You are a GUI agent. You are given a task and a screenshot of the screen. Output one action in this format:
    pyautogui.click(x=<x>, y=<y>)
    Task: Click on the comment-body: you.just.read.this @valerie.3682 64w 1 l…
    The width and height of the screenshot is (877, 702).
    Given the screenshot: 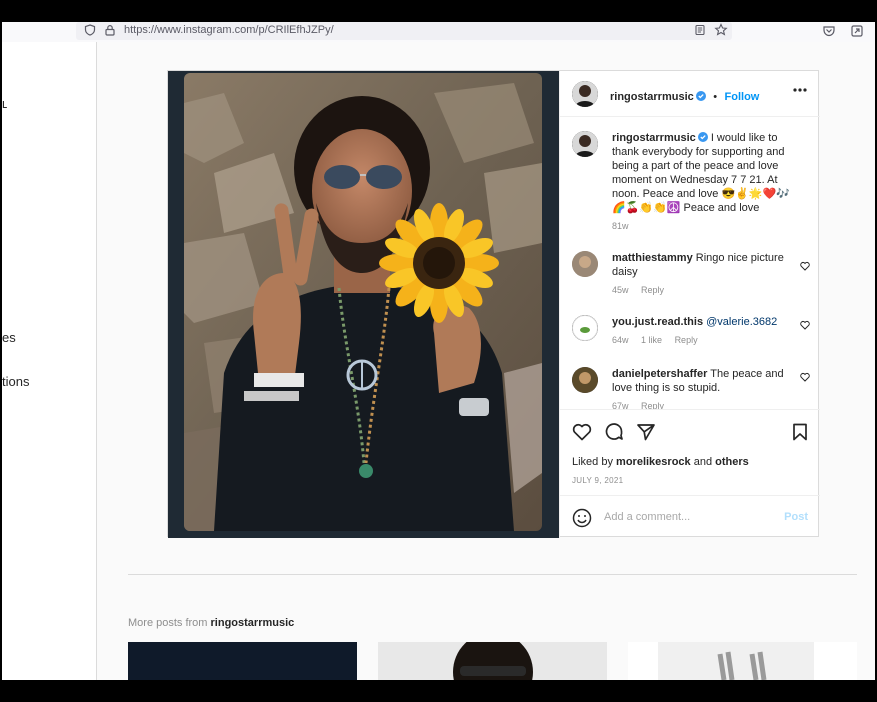 What is the action you would take?
    pyautogui.click(x=707, y=331)
    